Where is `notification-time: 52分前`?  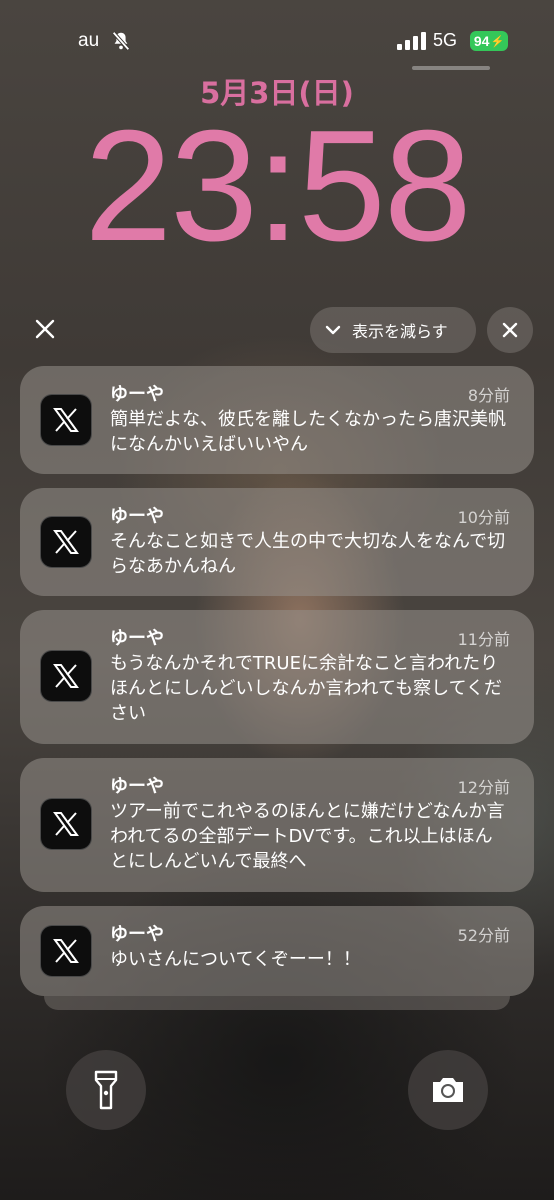 notification-time: 52分前 is located at coordinates (483, 935).